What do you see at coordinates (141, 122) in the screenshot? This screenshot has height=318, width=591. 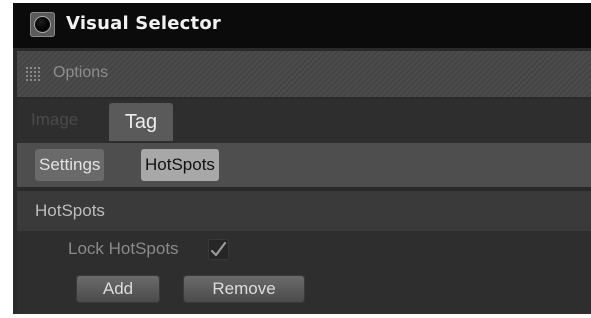 I see `tab-tag: Tag` at bounding box center [141, 122].